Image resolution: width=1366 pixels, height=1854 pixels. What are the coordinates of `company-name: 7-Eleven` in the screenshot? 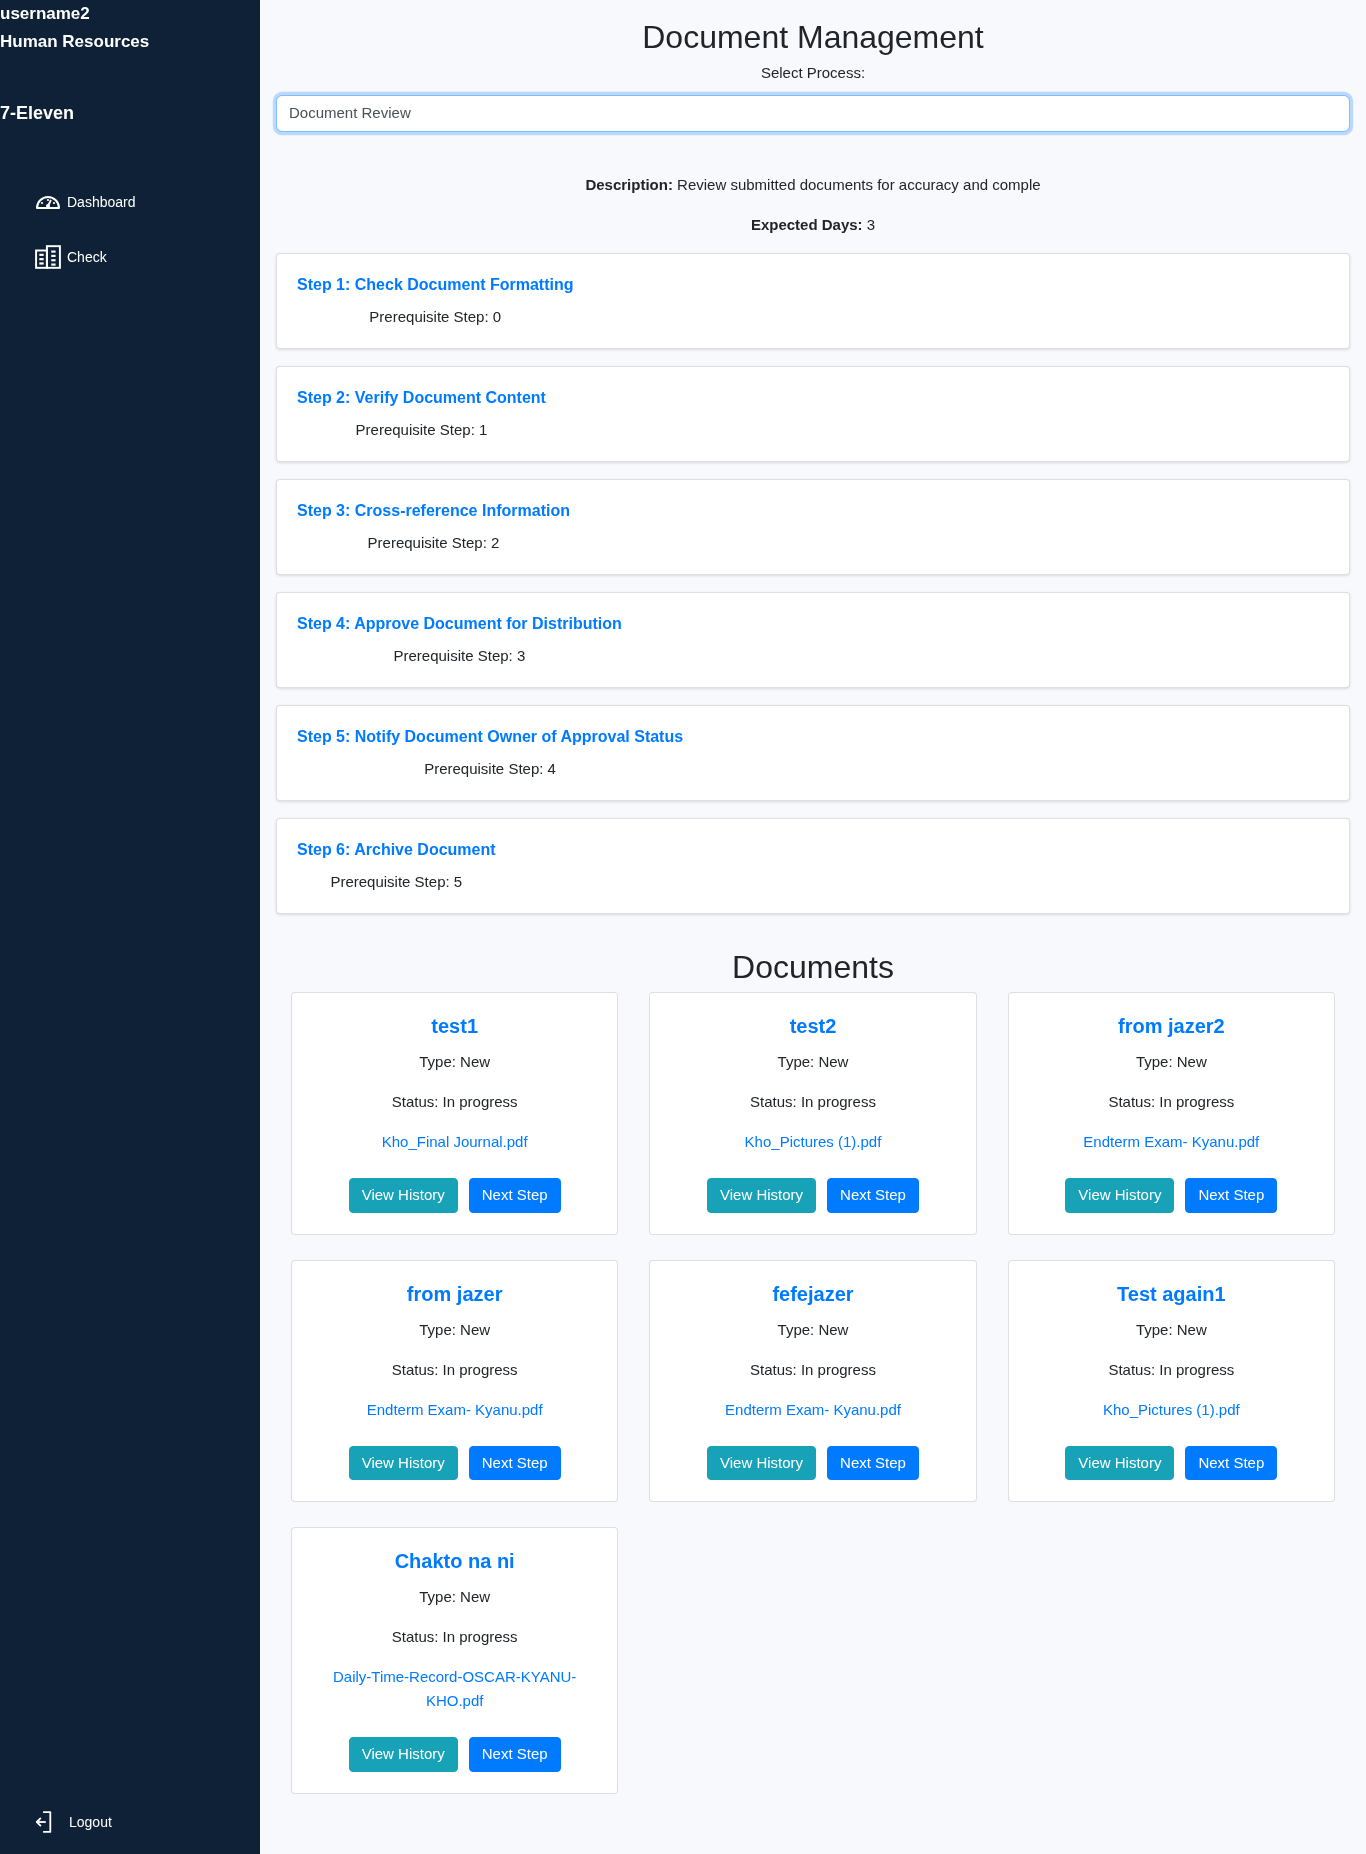 It's located at (37, 113).